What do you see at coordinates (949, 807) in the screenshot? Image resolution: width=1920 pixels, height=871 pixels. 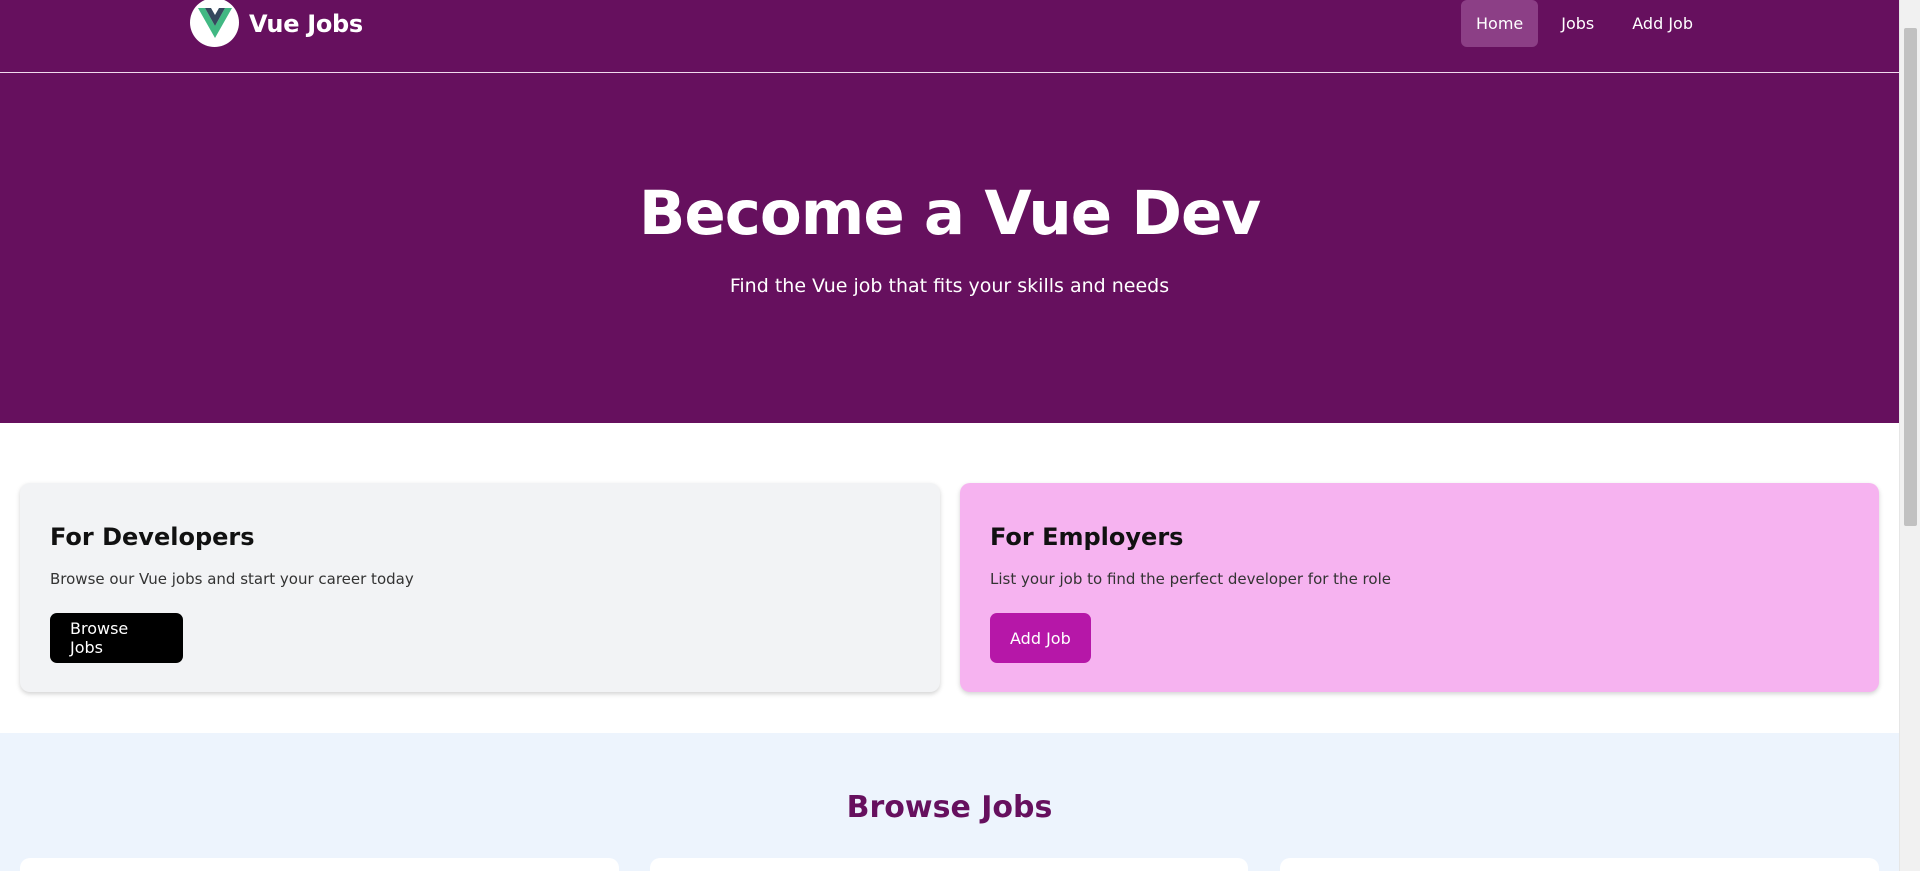 I see `browse-jobs-title: Browse Jobs` at bounding box center [949, 807].